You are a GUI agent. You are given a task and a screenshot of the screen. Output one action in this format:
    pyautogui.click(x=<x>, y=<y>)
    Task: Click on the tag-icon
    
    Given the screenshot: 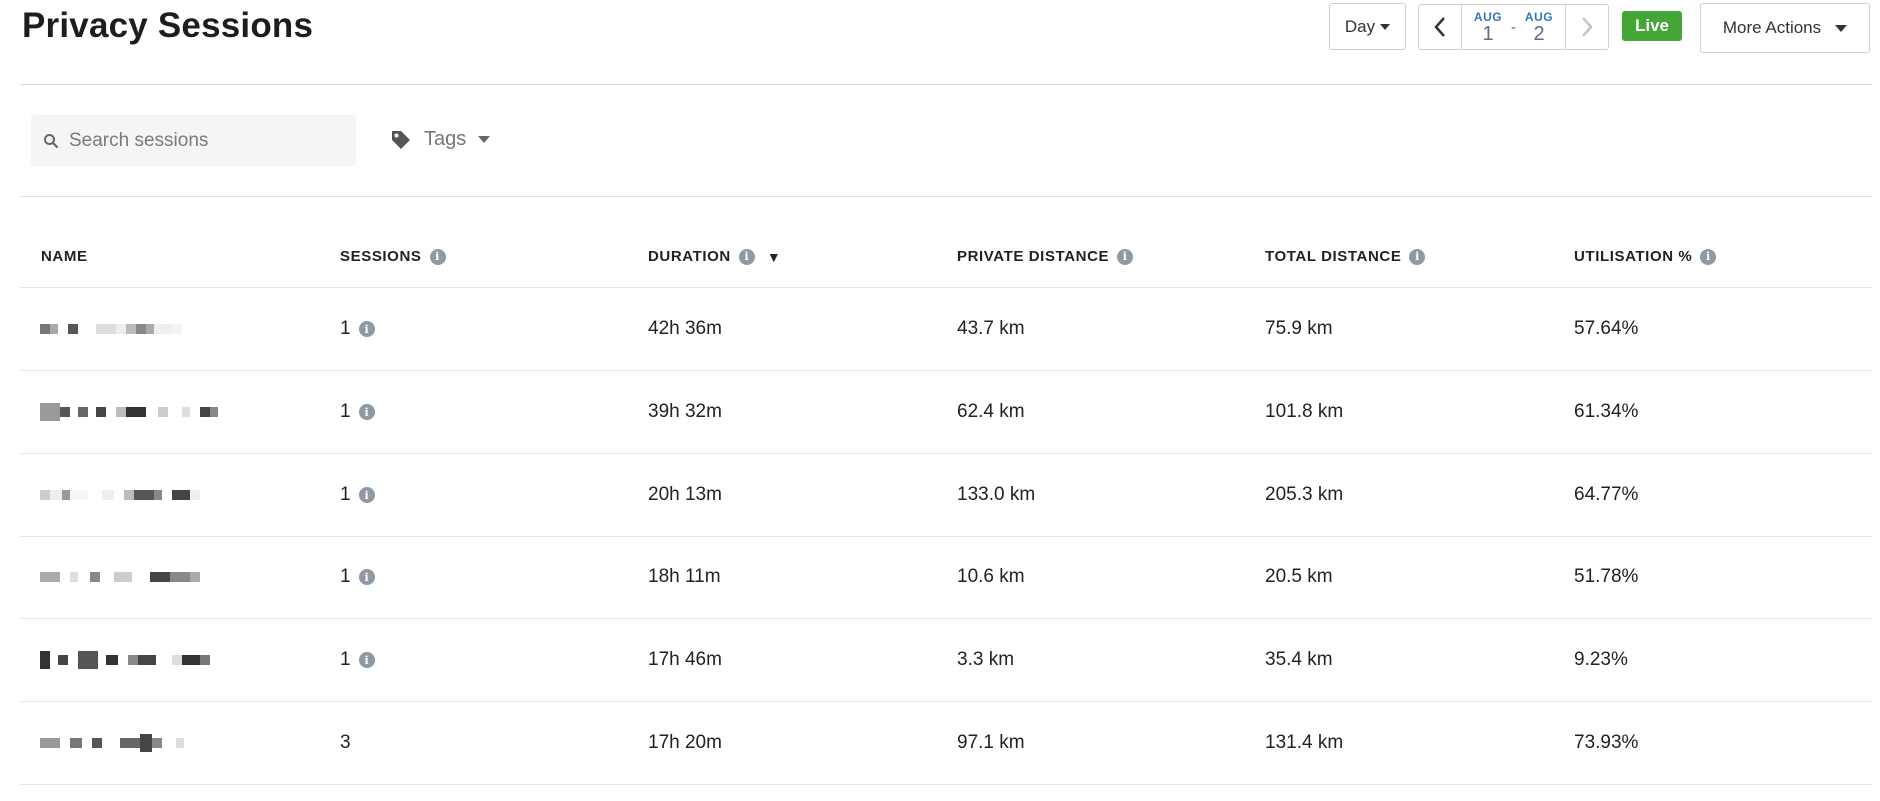 What is the action you would take?
    pyautogui.click(x=401, y=139)
    